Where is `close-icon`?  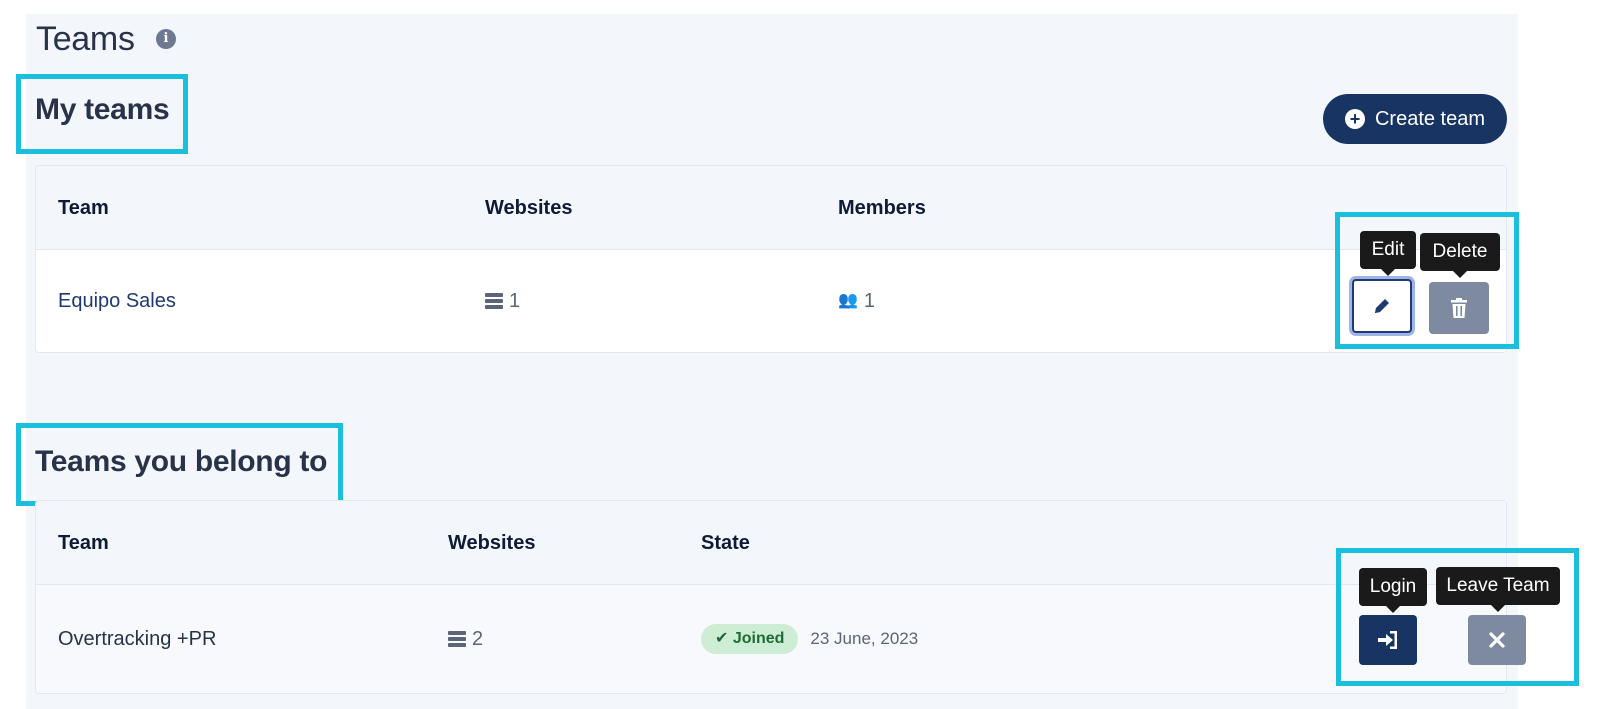 close-icon is located at coordinates (1497, 640).